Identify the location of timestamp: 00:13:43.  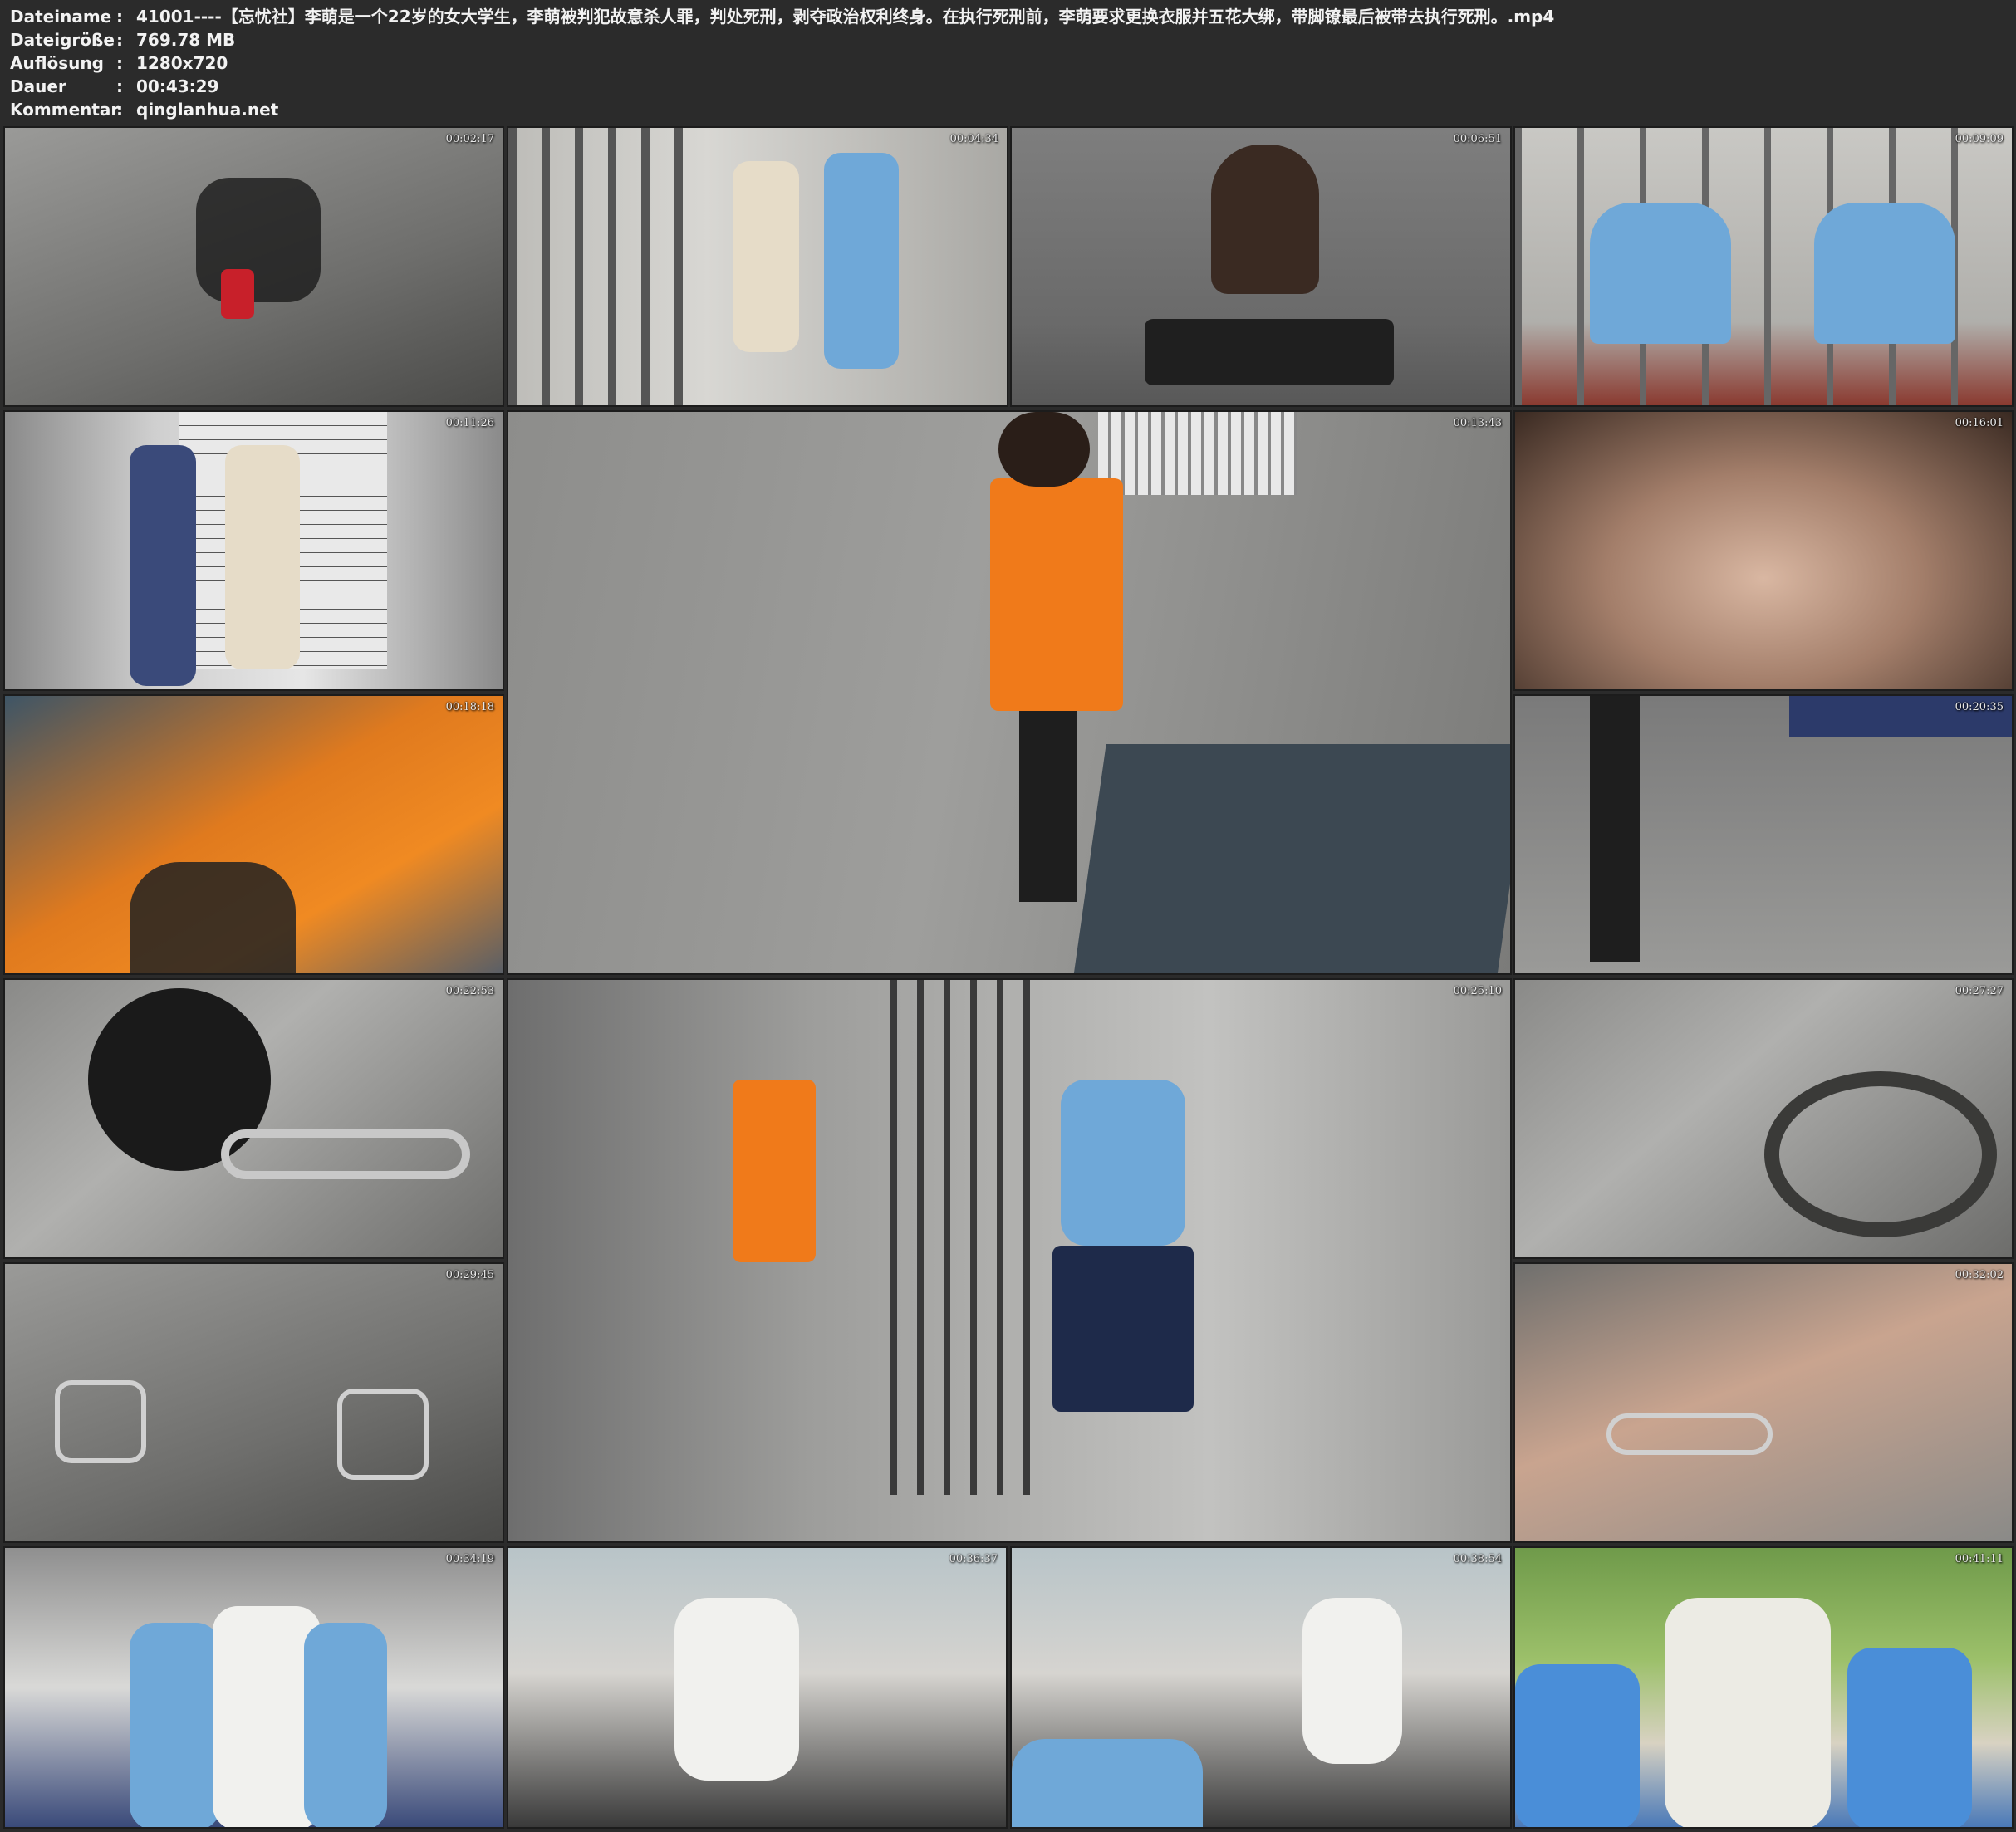
(1477, 423).